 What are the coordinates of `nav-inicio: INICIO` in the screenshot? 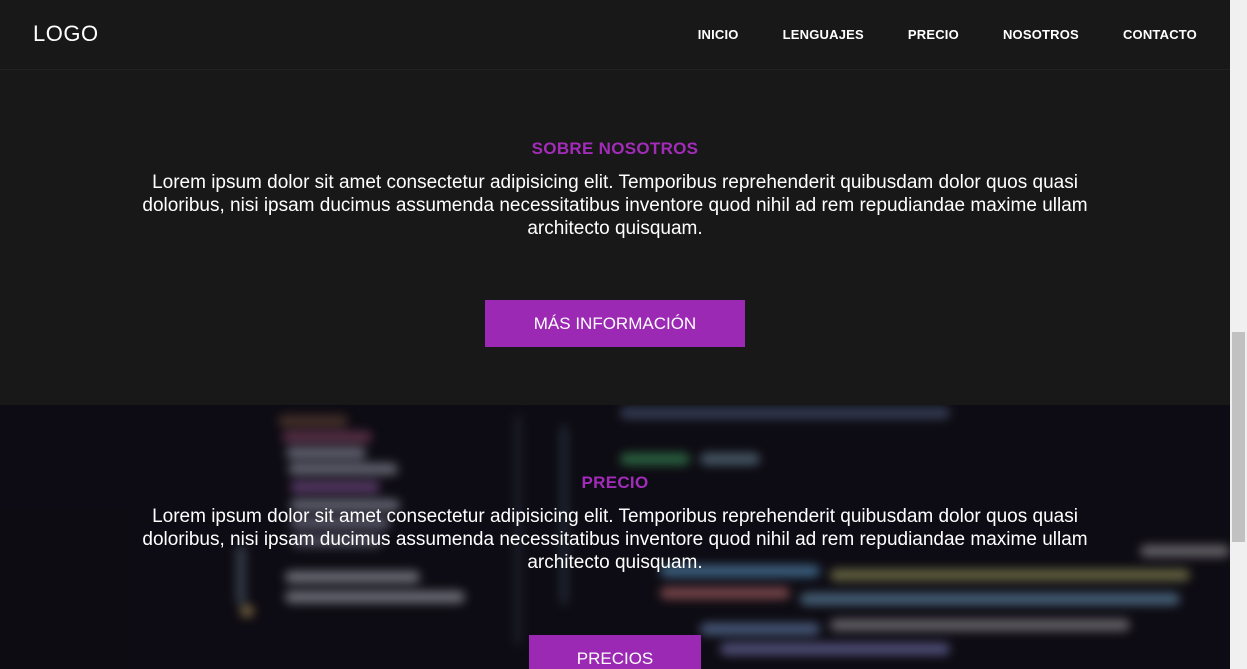 It's located at (718, 34).